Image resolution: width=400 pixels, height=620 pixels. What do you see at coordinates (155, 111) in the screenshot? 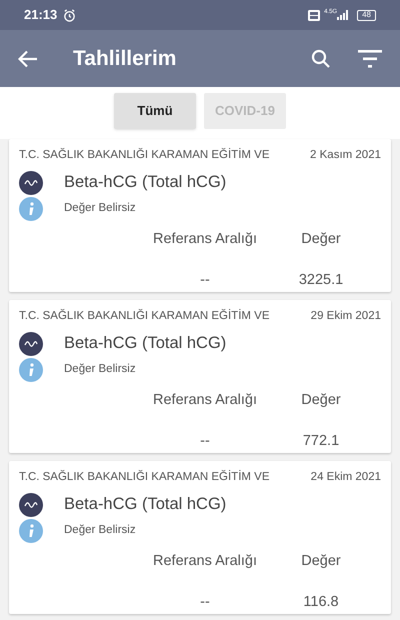
I see `filter-tab: Tümü` at bounding box center [155, 111].